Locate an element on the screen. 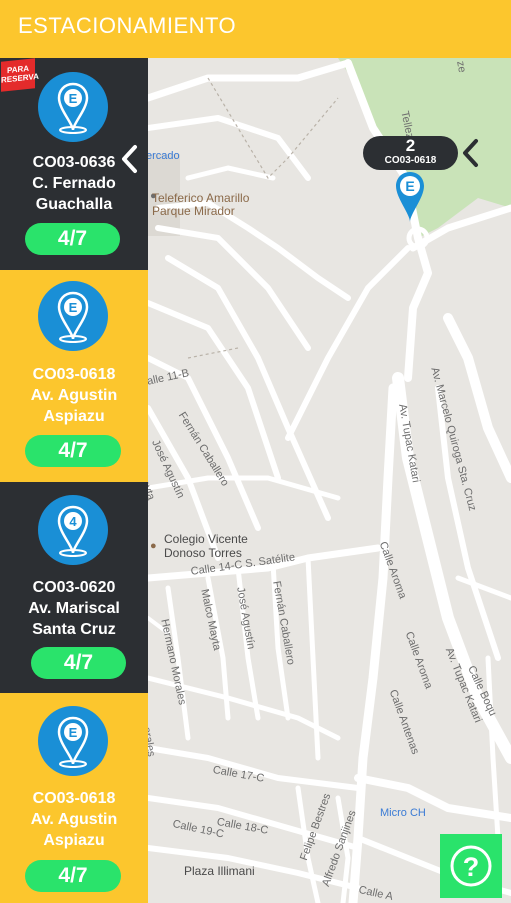 This screenshot has width=511, height=903. parking-code: CO03-0620 is located at coordinates (74, 587).